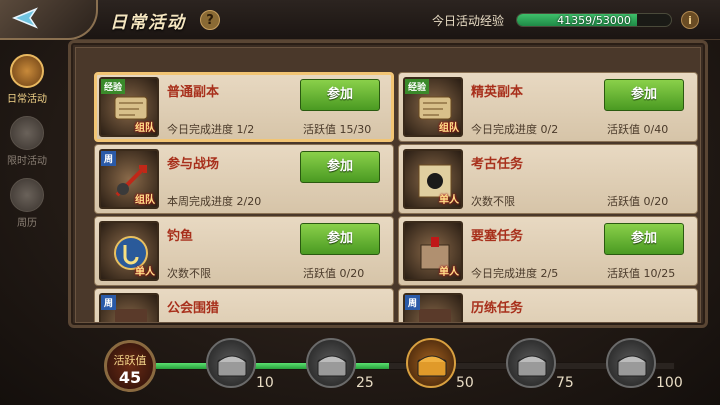  What do you see at coordinates (548, 107) in the screenshot?
I see `activity-card: 经验 组队 精英副本 今日完成进度 0/2 活跃值 0/40 参加` at bounding box center [548, 107].